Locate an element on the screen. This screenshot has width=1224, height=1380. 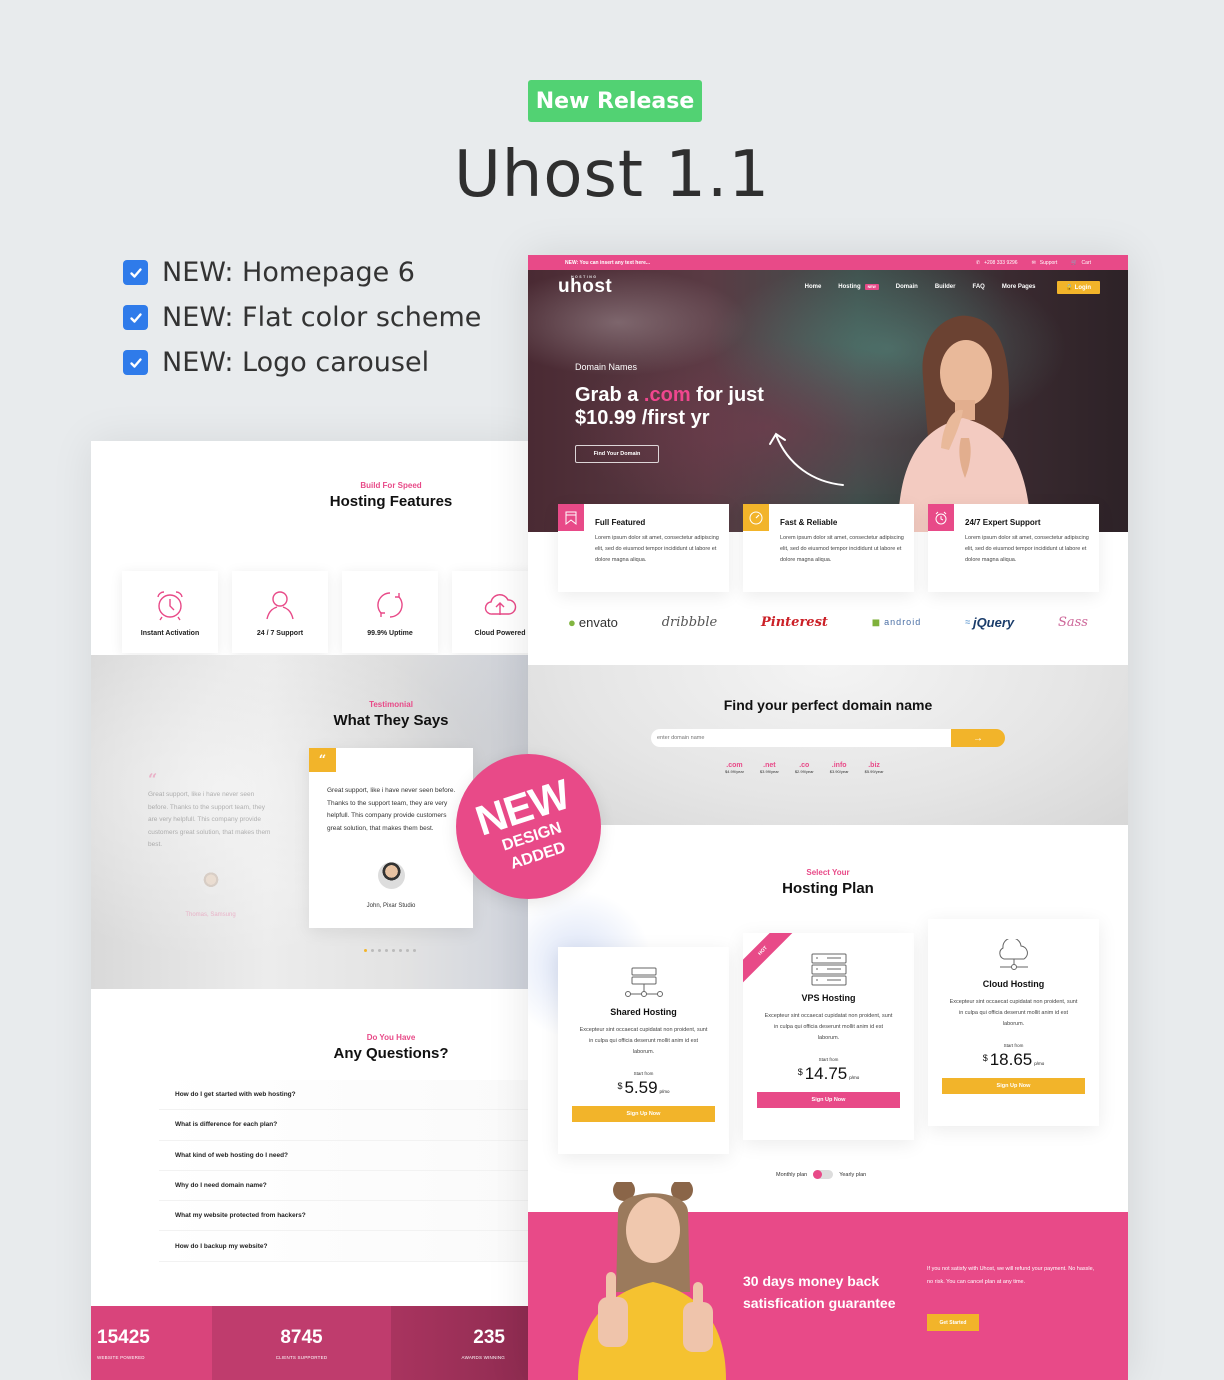
server-stack-icon is located at coordinates (828, 969).